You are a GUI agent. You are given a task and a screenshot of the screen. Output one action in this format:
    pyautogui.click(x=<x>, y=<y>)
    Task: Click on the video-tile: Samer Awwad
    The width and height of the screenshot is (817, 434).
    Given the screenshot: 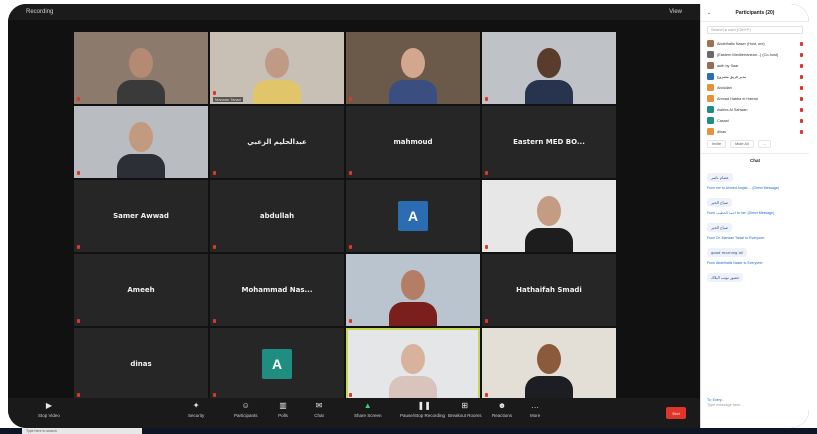 What is the action you would take?
    pyautogui.click(x=141, y=216)
    